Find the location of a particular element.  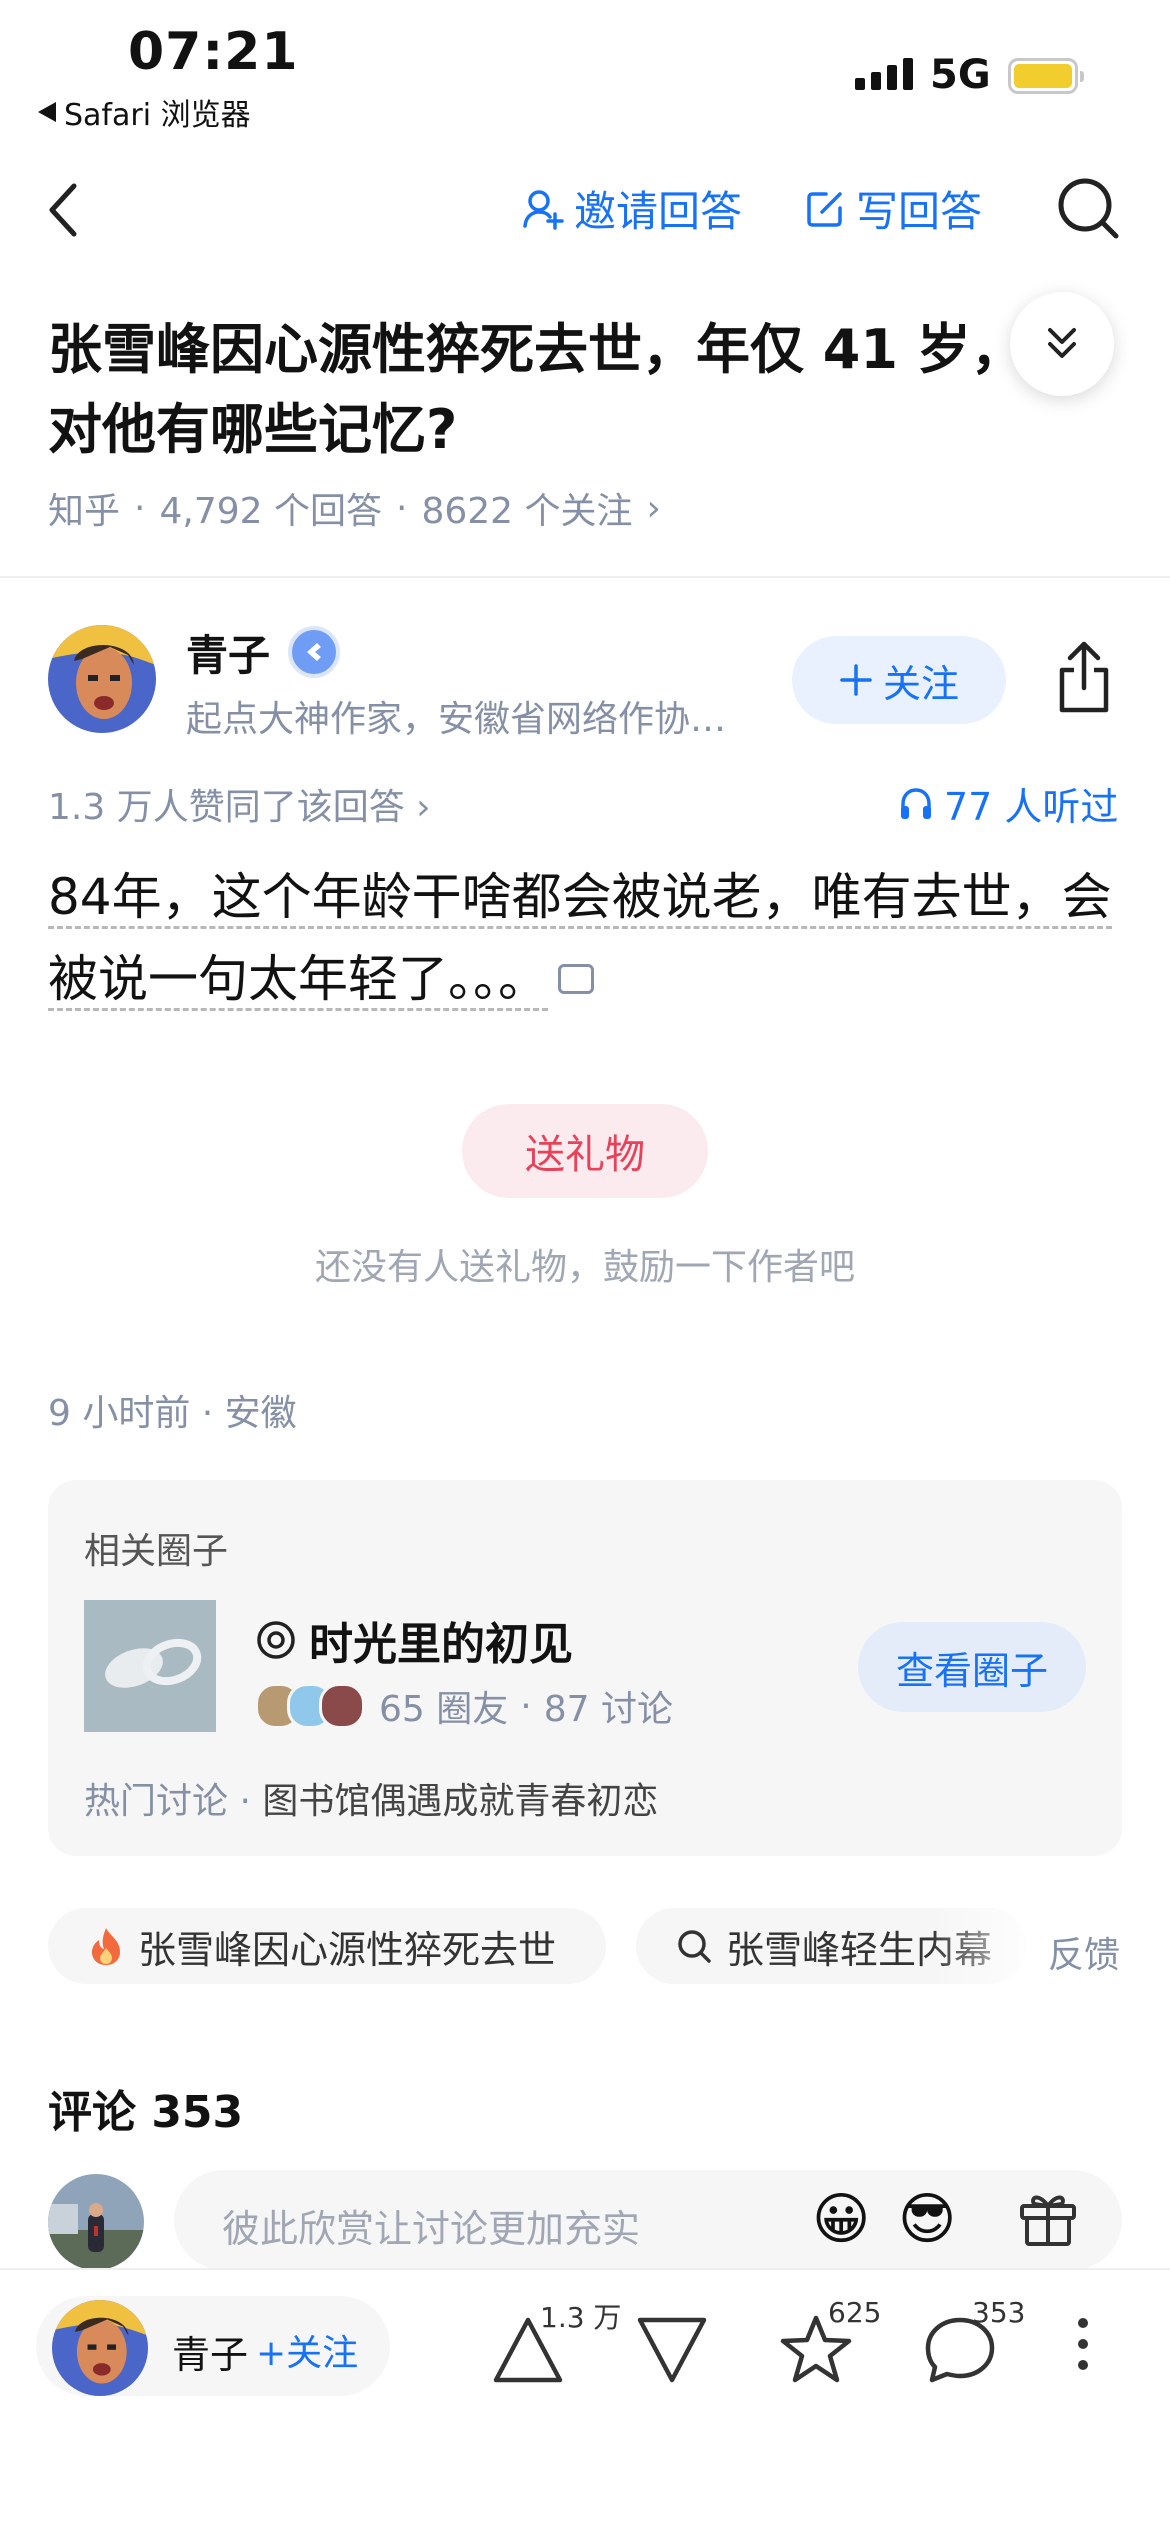

circle-members: 65 圈友 is located at coordinates (444, 1709).